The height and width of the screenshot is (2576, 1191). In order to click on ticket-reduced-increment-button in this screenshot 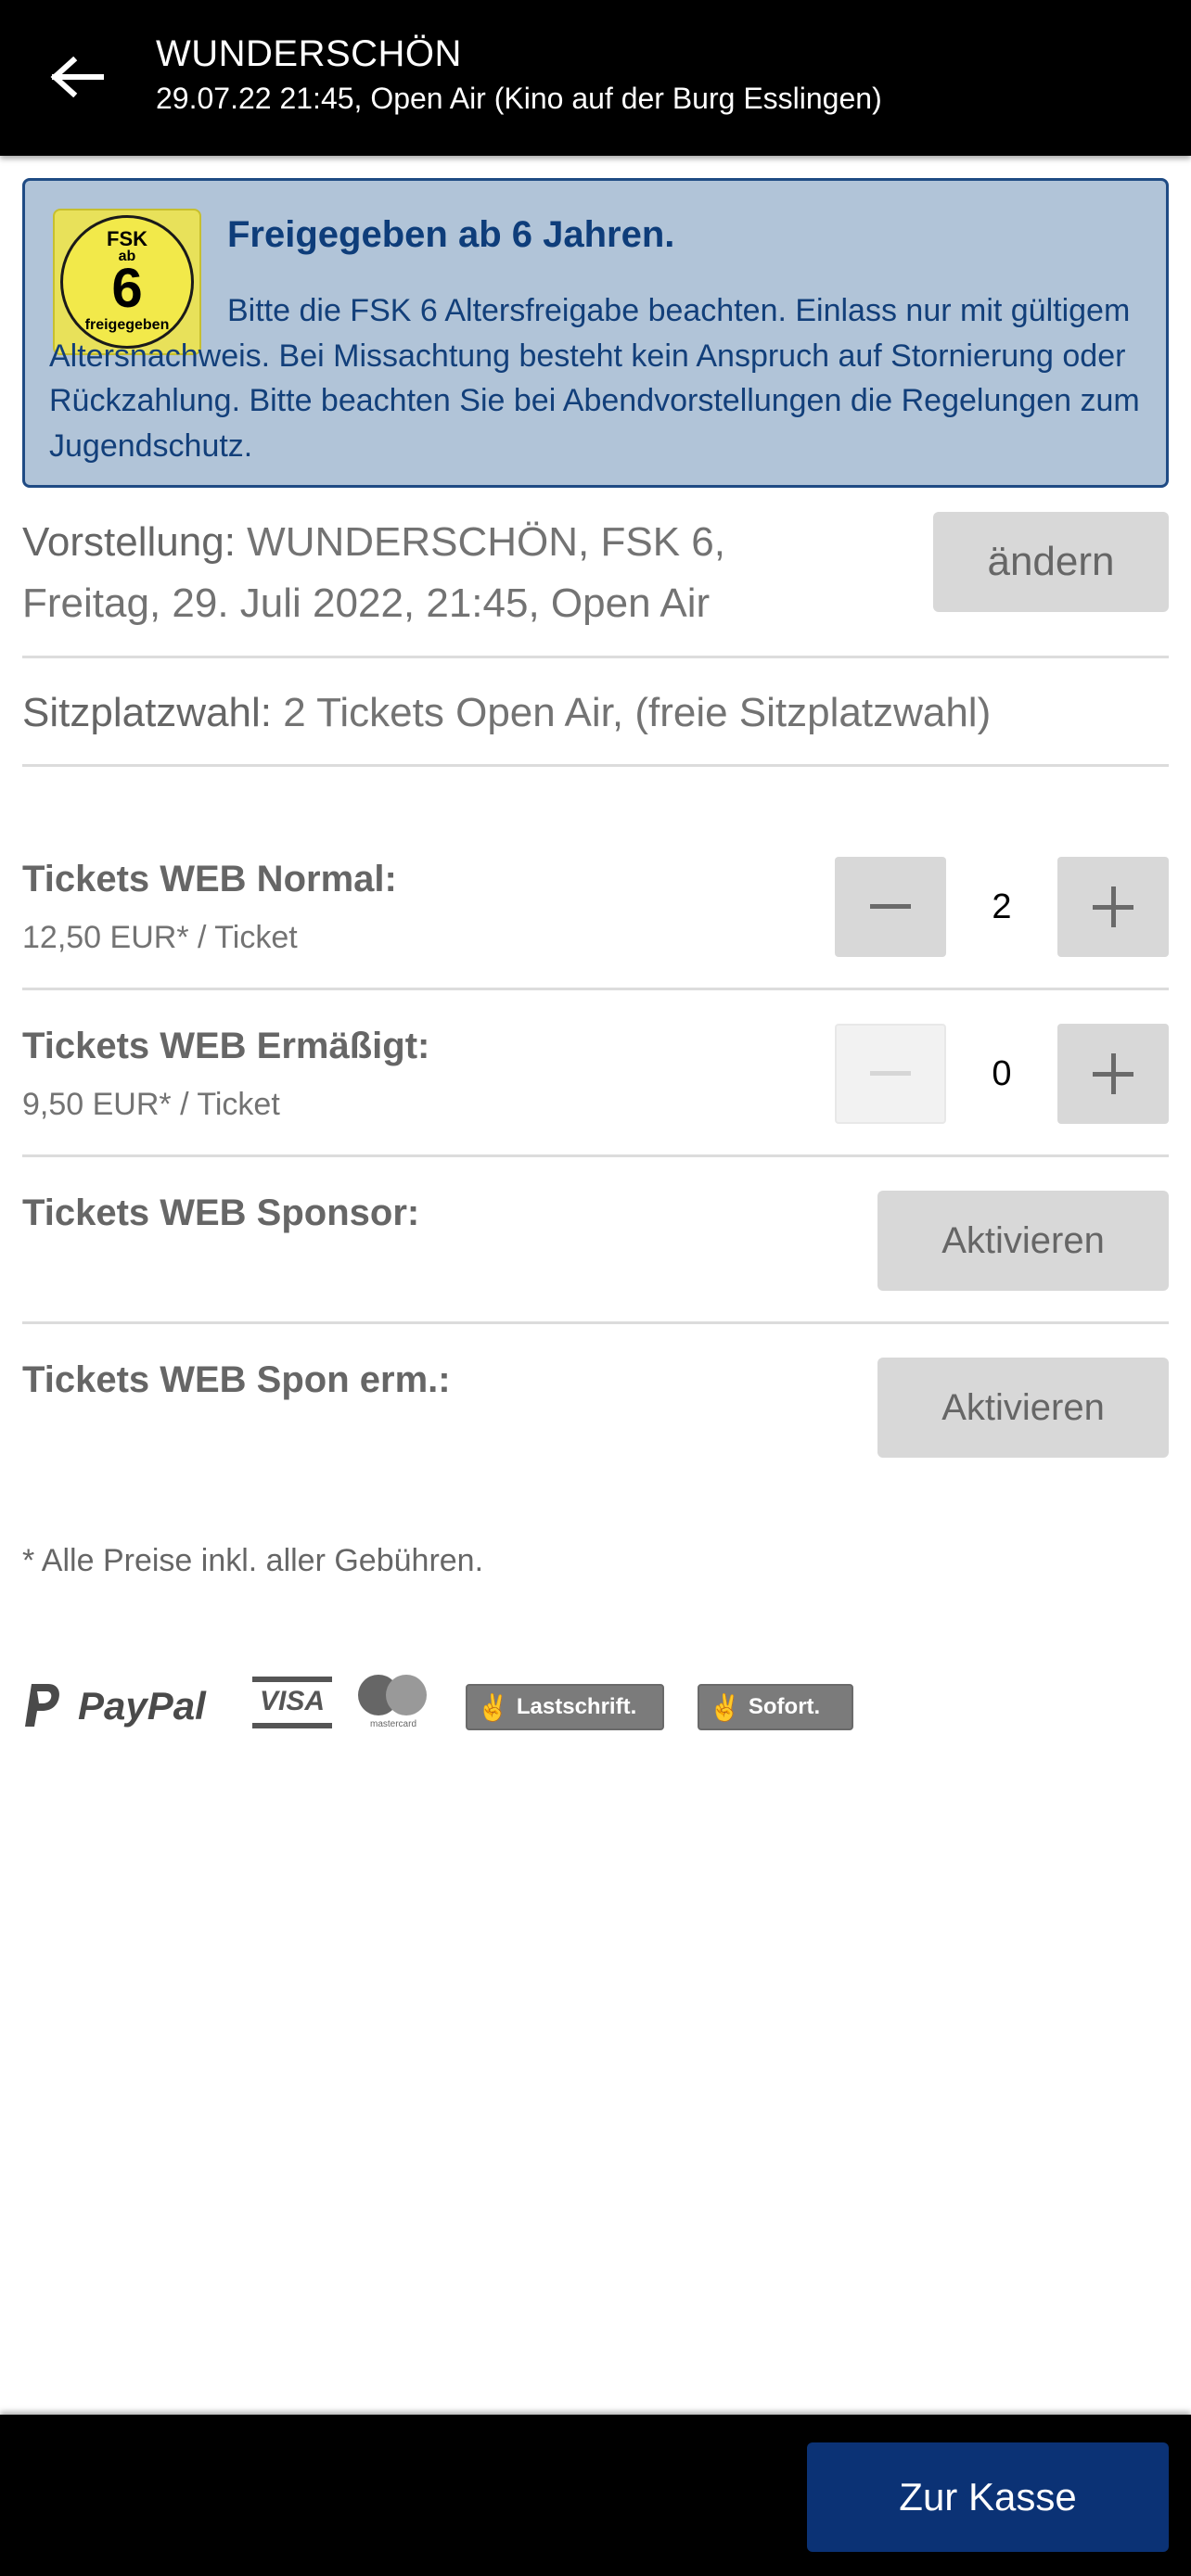, I will do `click(1113, 1074)`.